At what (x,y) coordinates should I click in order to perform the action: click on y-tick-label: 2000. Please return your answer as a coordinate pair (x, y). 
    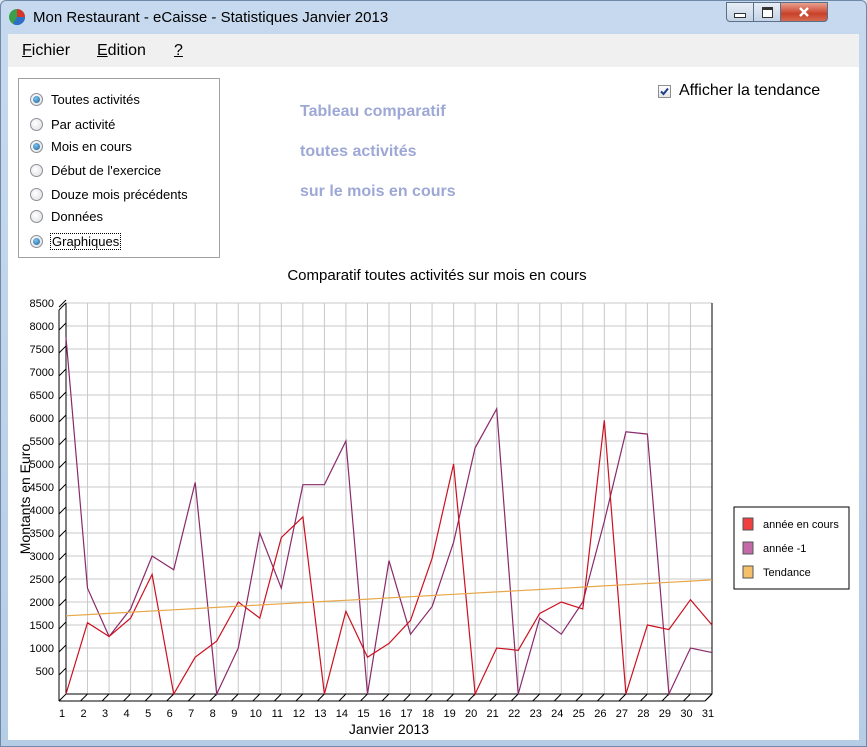
    Looking at the image, I should click on (42, 603).